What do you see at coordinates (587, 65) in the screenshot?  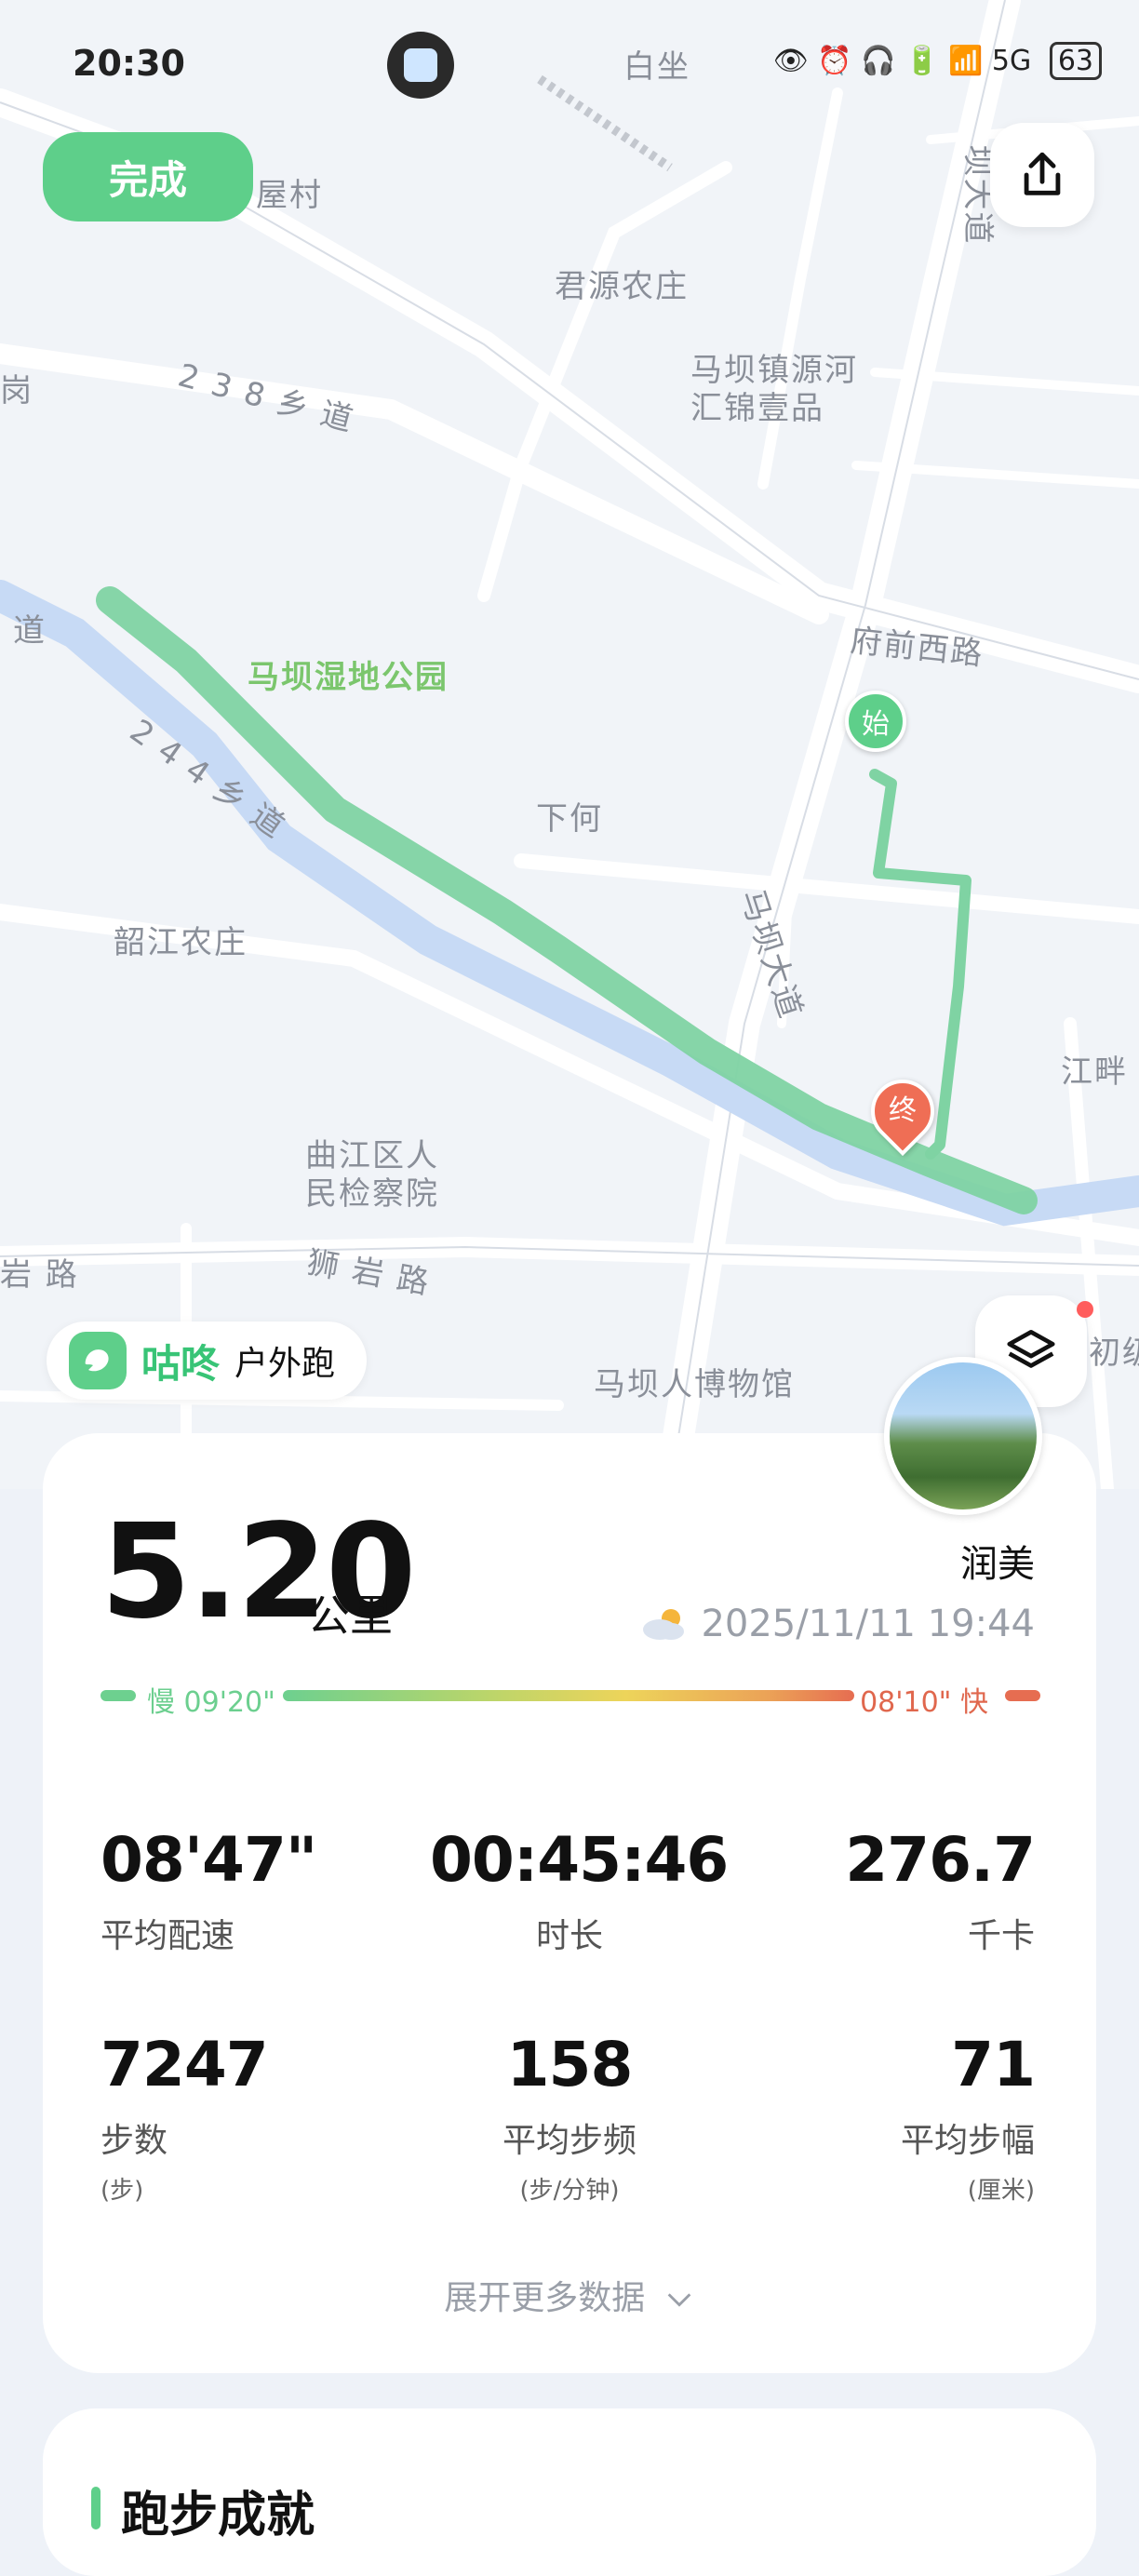 I see `status-bar: 20:30 👁 ⏰ 🎧 🔋 📶 5G 63` at bounding box center [587, 65].